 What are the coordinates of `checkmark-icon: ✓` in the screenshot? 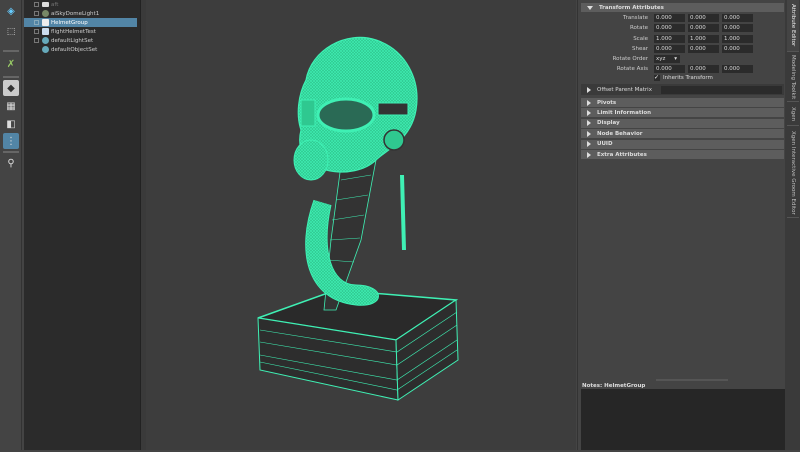 It's located at (657, 77).